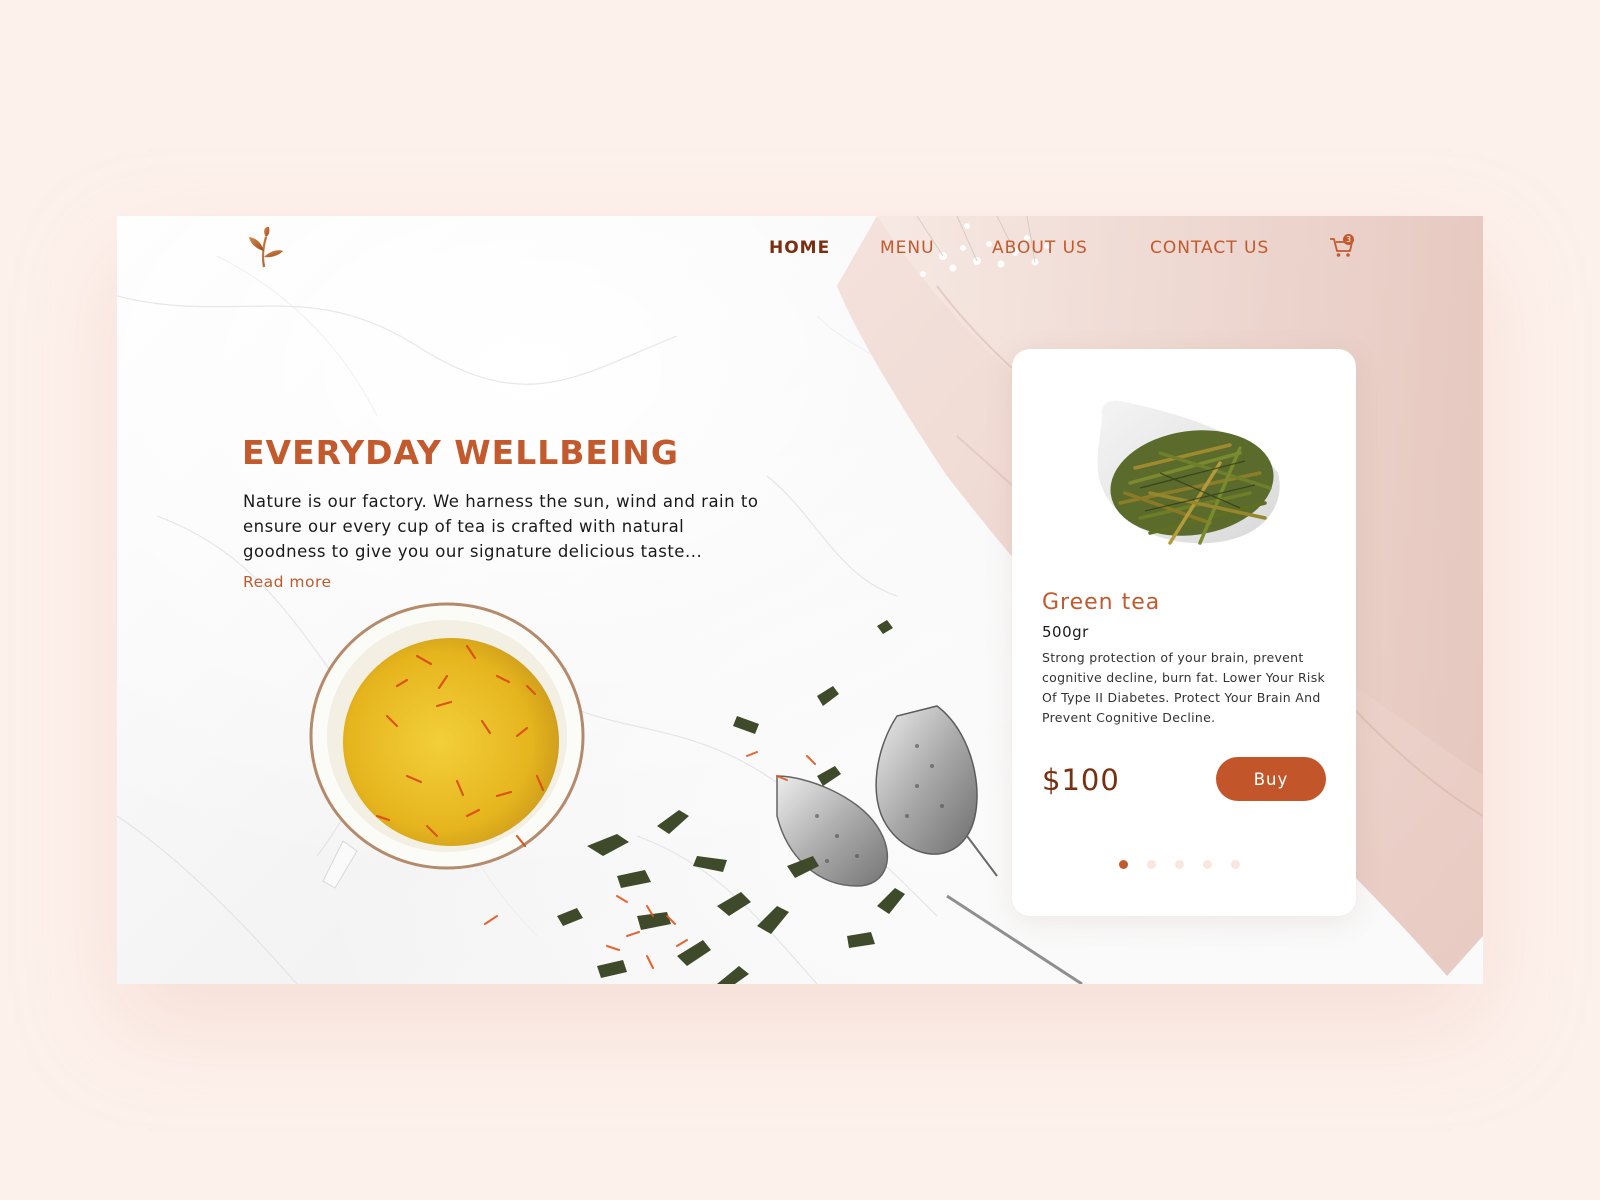  What do you see at coordinates (1101, 602) in the screenshot?
I see `product-name: Green tea` at bounding box center [1101, 602].